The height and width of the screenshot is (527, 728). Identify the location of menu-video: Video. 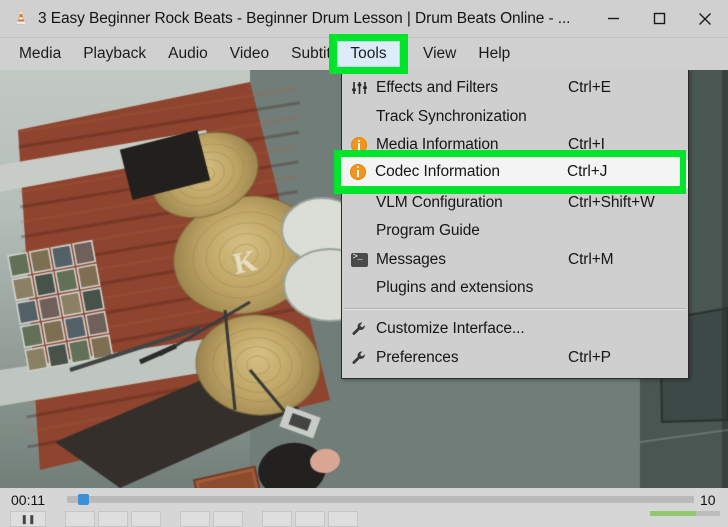
(249, 54).